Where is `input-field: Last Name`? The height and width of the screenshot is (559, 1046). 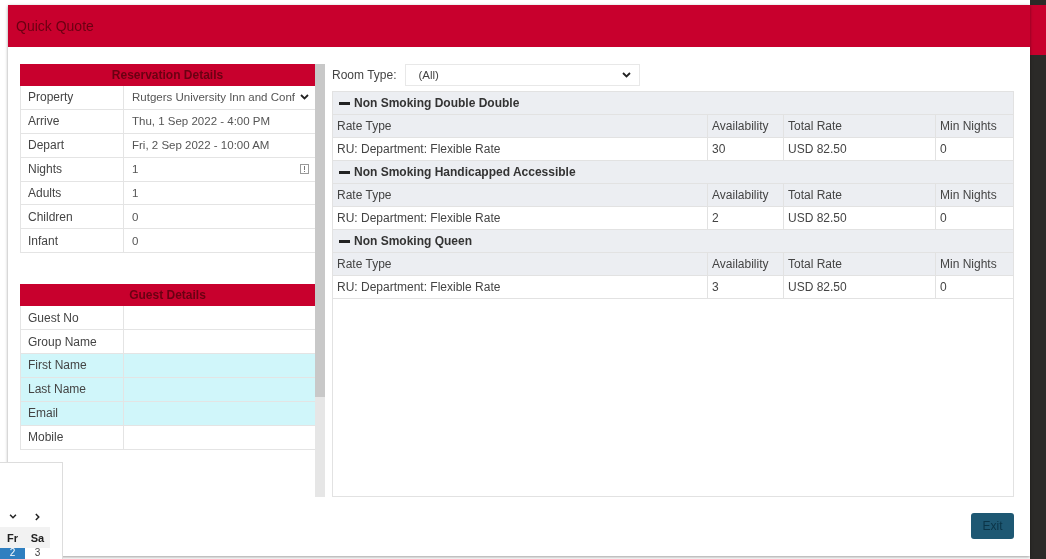 input-field: Last Name is located at coordinates (167, 389).